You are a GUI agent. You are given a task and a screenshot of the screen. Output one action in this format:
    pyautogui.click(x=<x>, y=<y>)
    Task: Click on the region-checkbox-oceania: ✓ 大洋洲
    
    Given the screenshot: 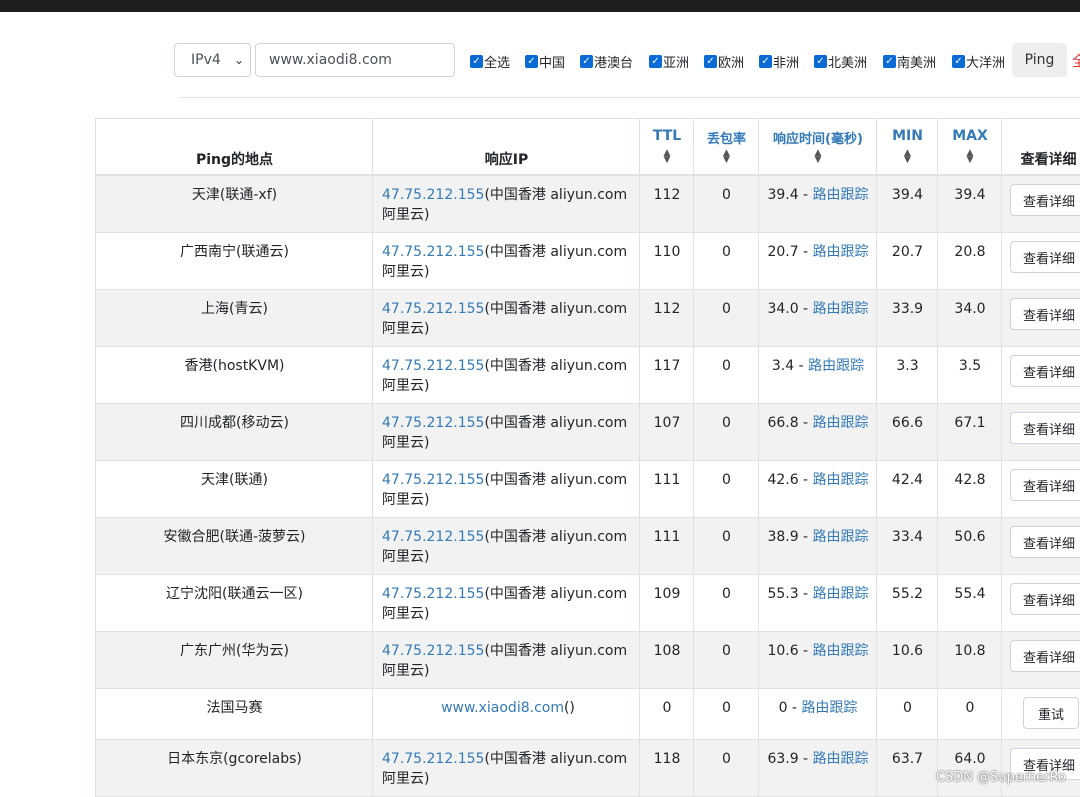 What is the action you would take?
    pyautogui.click(x=978, y=61)
    